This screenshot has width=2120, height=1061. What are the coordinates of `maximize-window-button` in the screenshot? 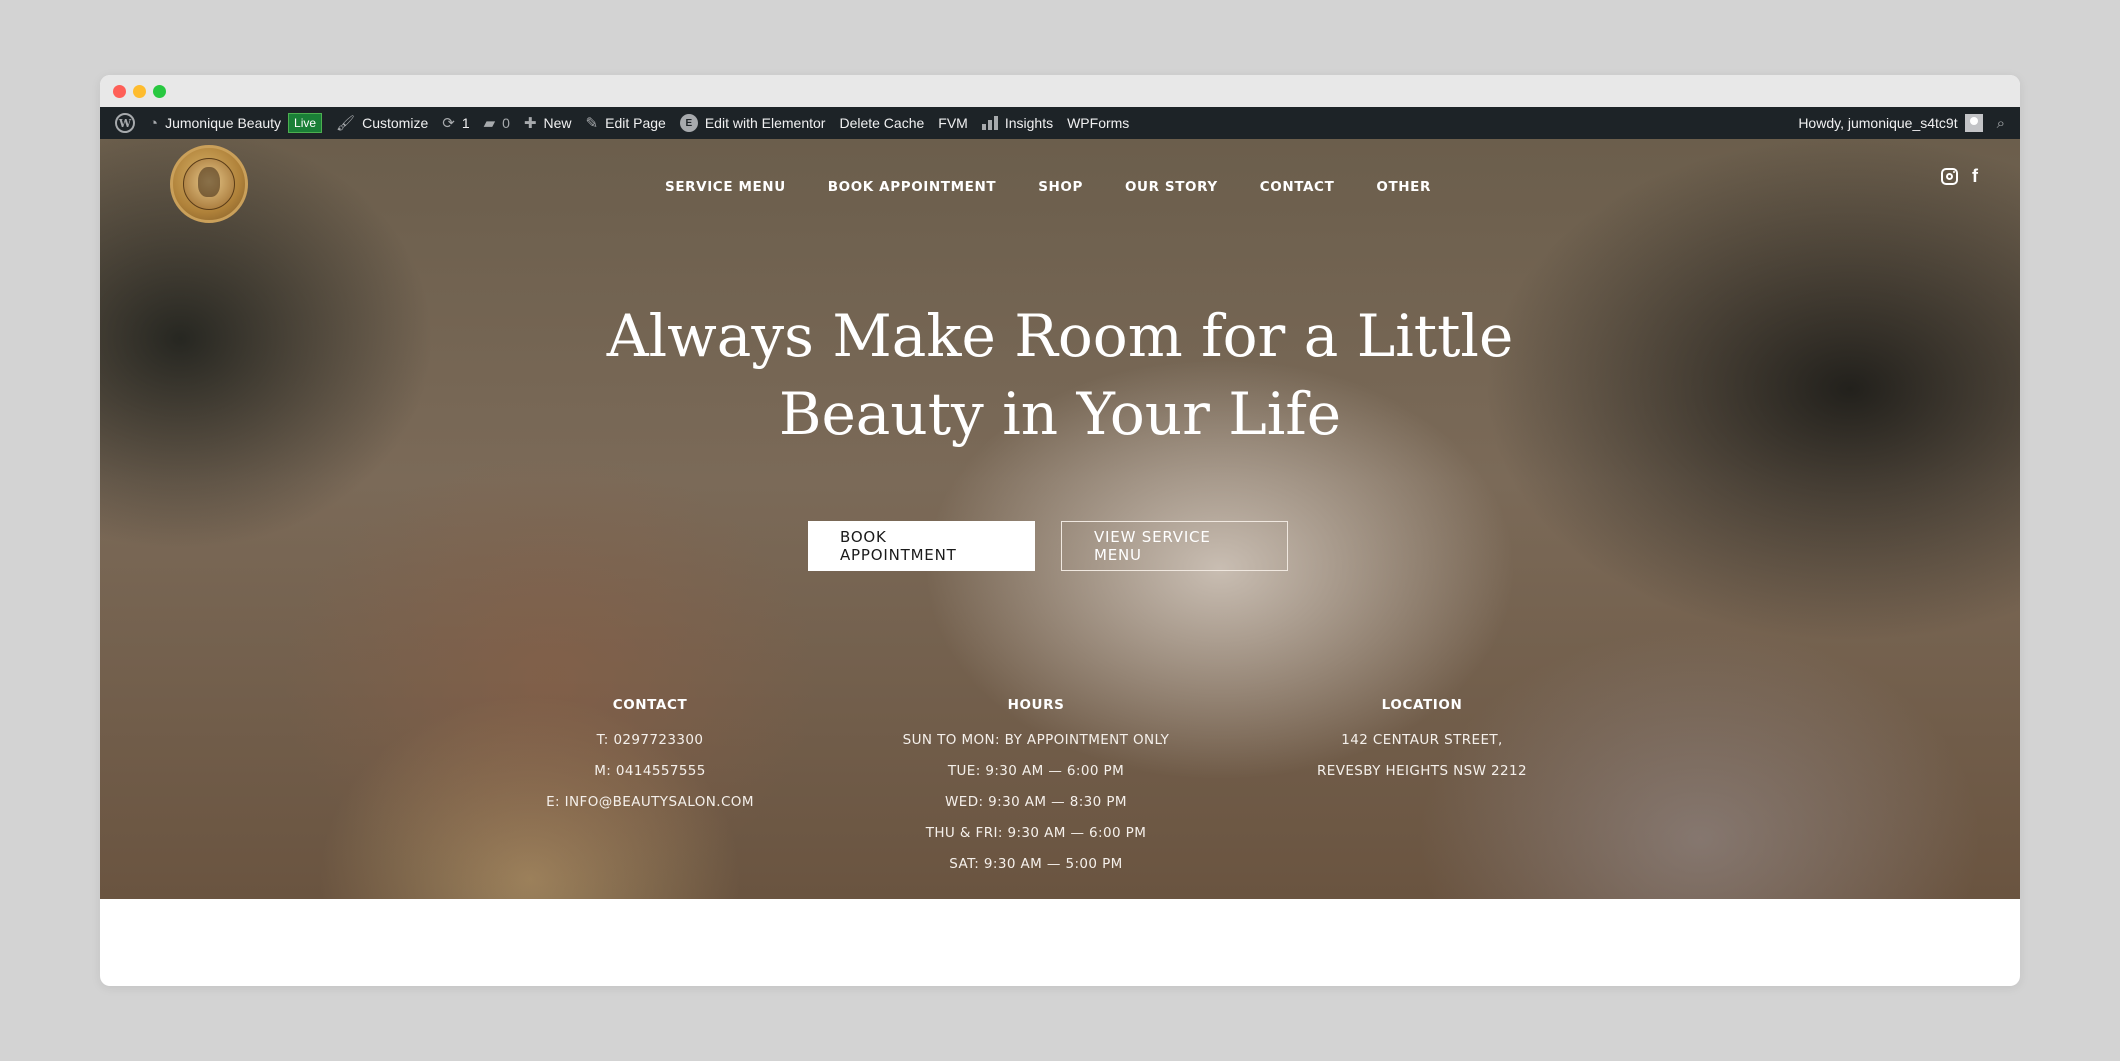 It's located at (159, 91).